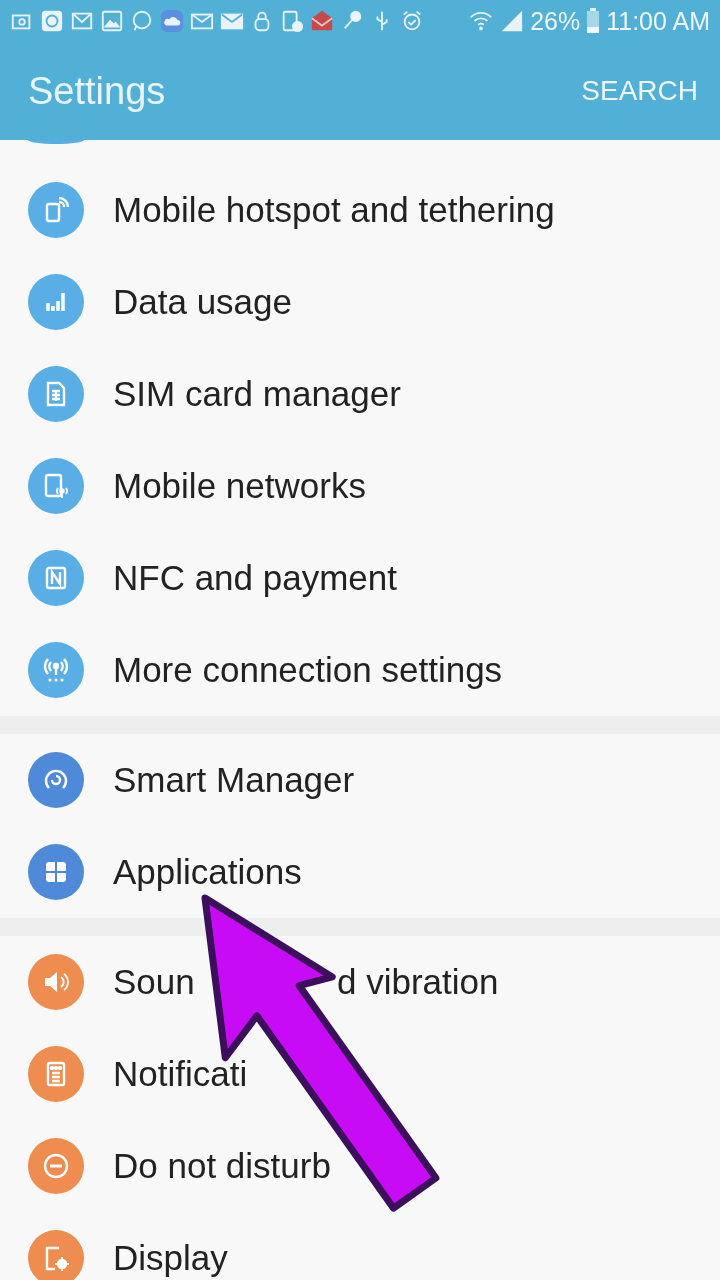  I want to click on setting-label: Data usage, so click(203, 302).